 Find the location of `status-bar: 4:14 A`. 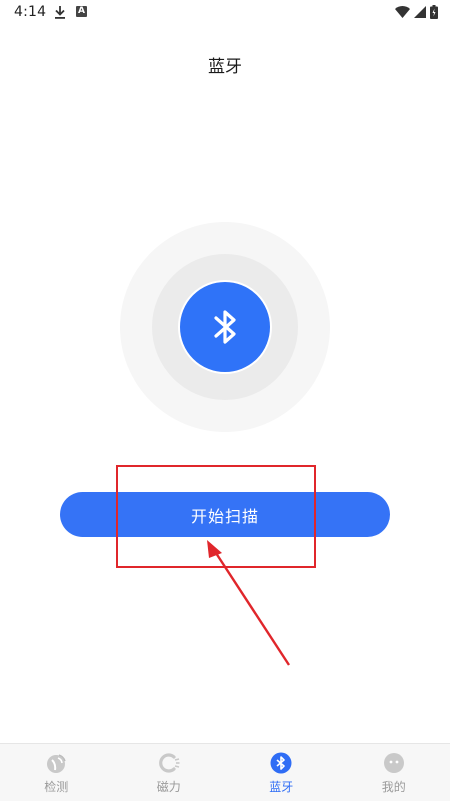

status-bar: 4:14 A is located at coordinates (225, 13).